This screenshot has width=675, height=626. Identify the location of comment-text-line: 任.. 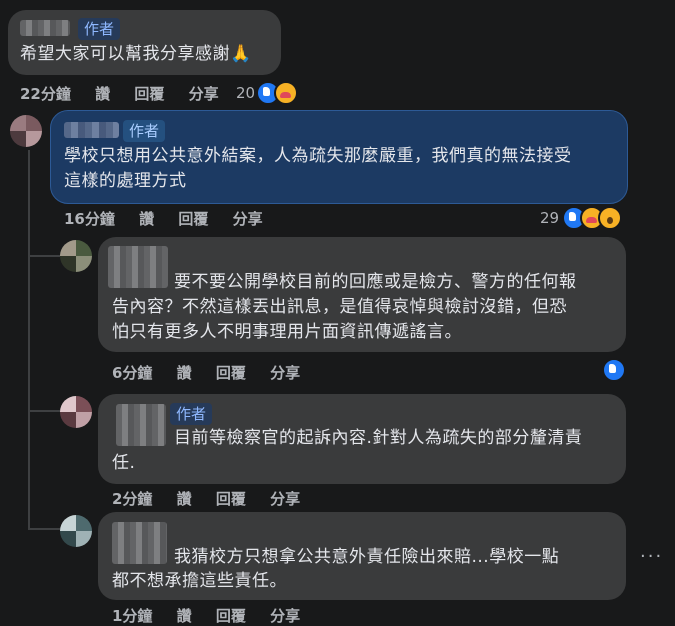
(124, 463).